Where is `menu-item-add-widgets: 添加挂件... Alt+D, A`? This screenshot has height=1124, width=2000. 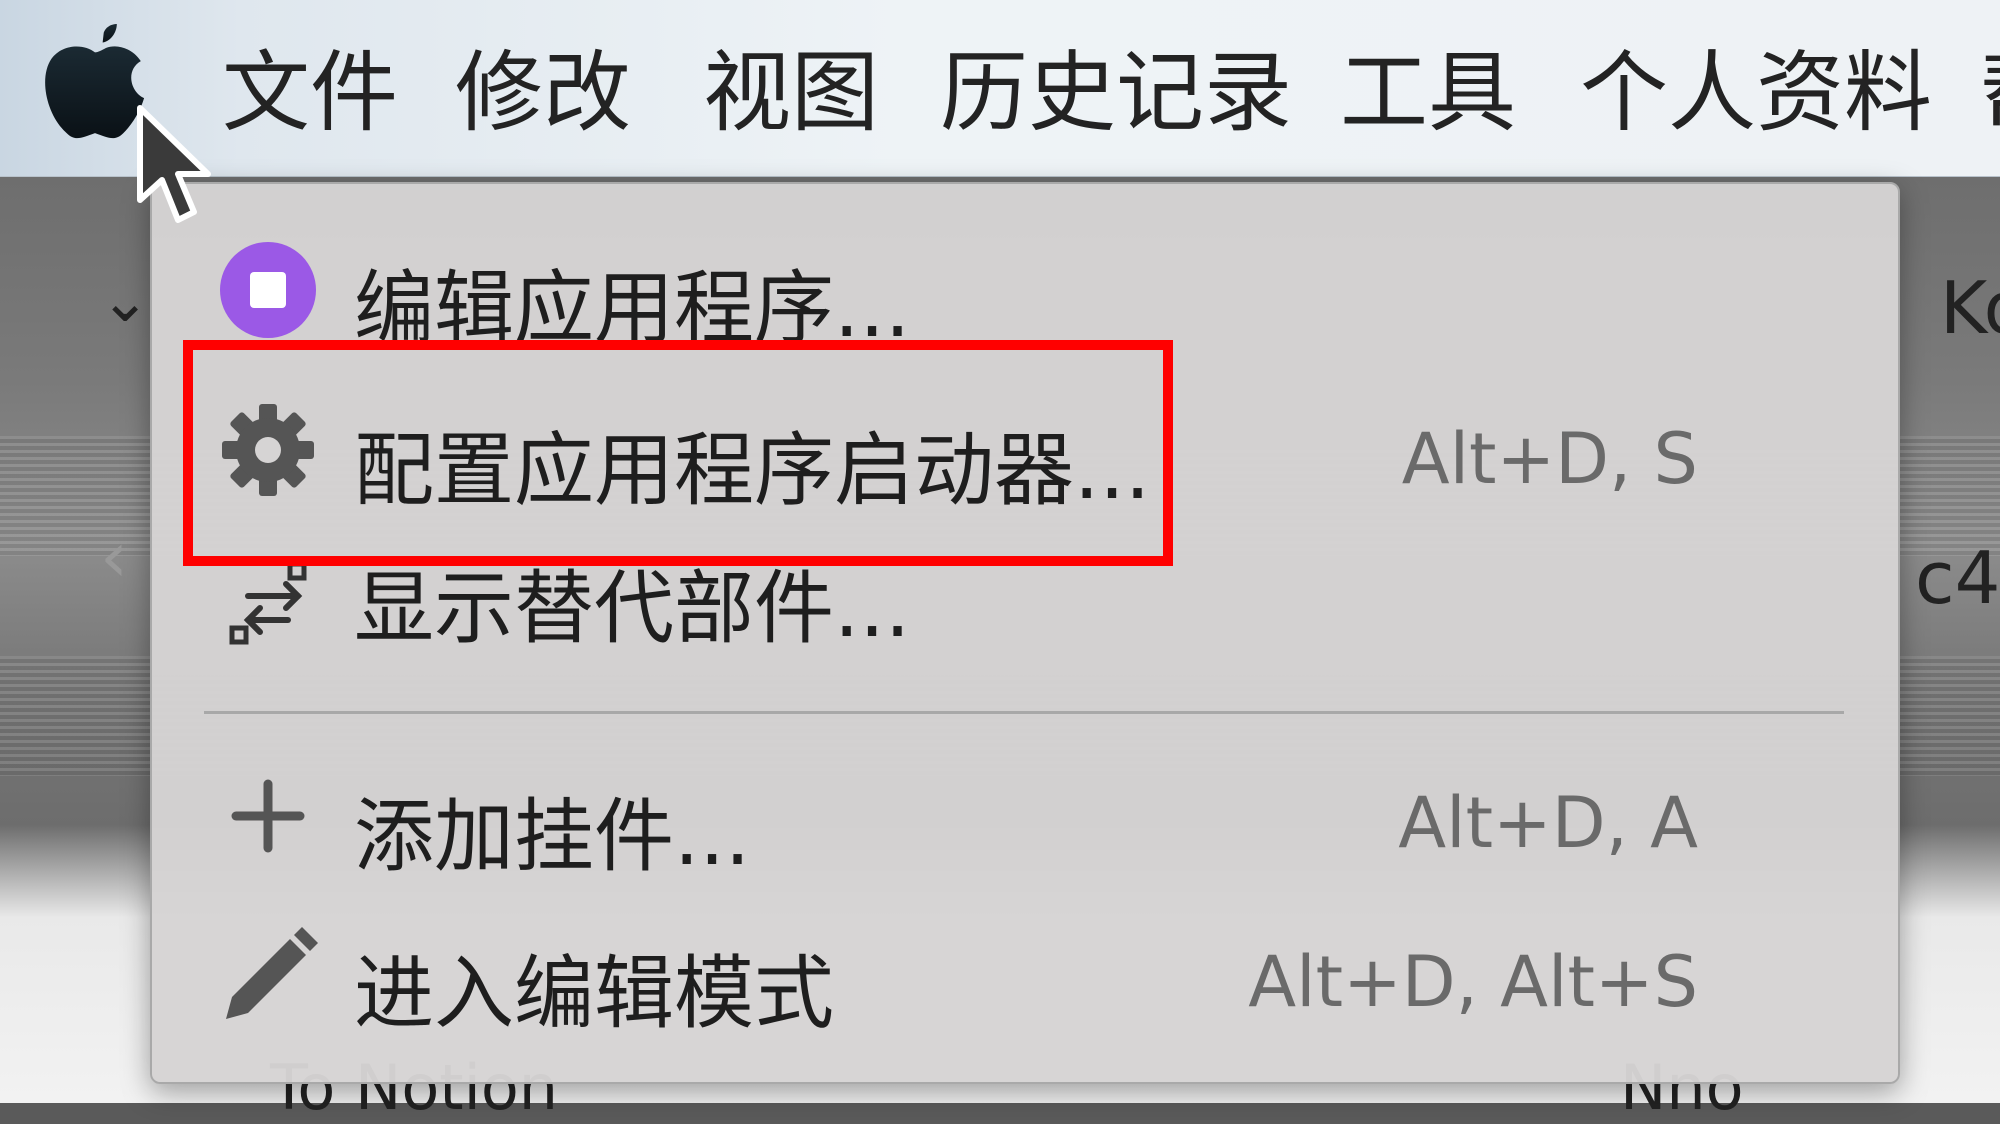
menu-item-add-widgets: 添加挂件... Alt+D, A is located at coordinates (1025, 819).